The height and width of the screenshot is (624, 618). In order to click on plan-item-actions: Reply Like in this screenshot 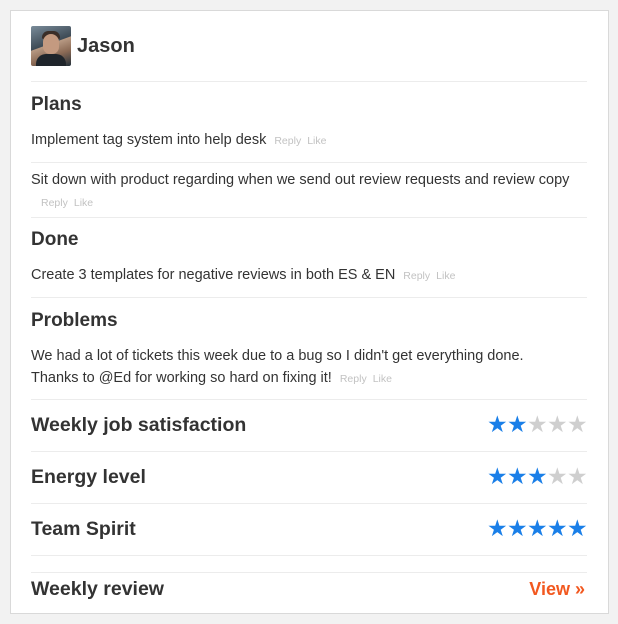, I will do `click(309, 202)`.